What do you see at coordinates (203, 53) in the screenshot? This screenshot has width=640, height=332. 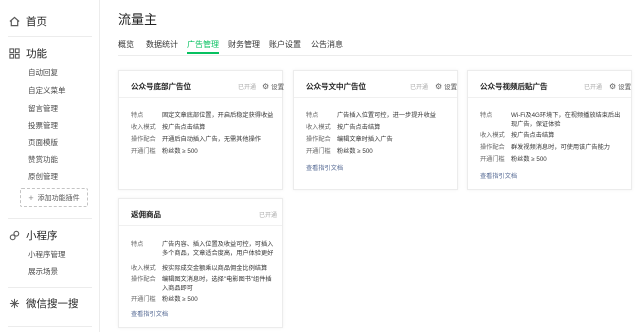 I see `active-tab-indicator` at bounding box center [203, 53].